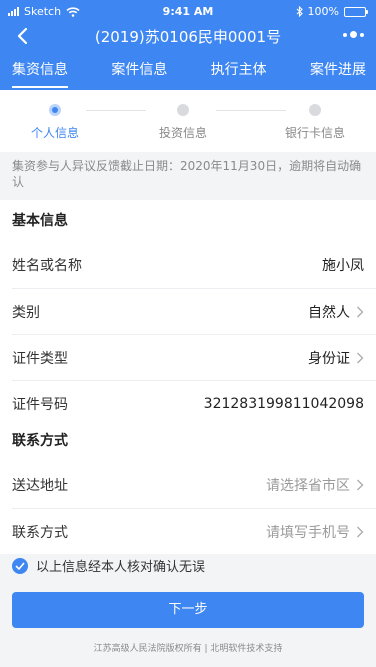 The image size is (376, 667). Describe the element at coordinates (139, 75) in the screenshot. I see `tab-case-info: 案件信息` at that location.